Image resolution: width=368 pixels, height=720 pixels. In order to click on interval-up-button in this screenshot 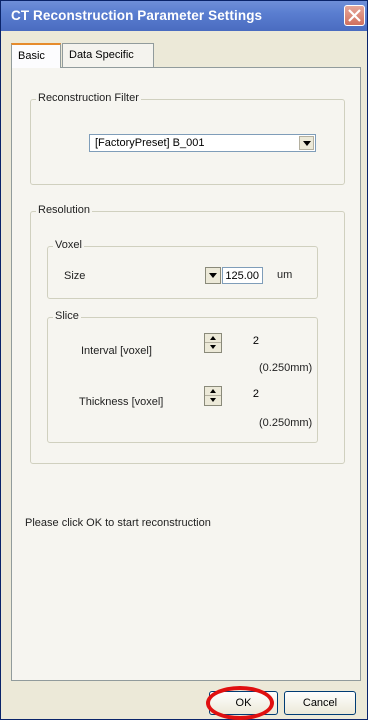, I will do `click(213, 338)`.